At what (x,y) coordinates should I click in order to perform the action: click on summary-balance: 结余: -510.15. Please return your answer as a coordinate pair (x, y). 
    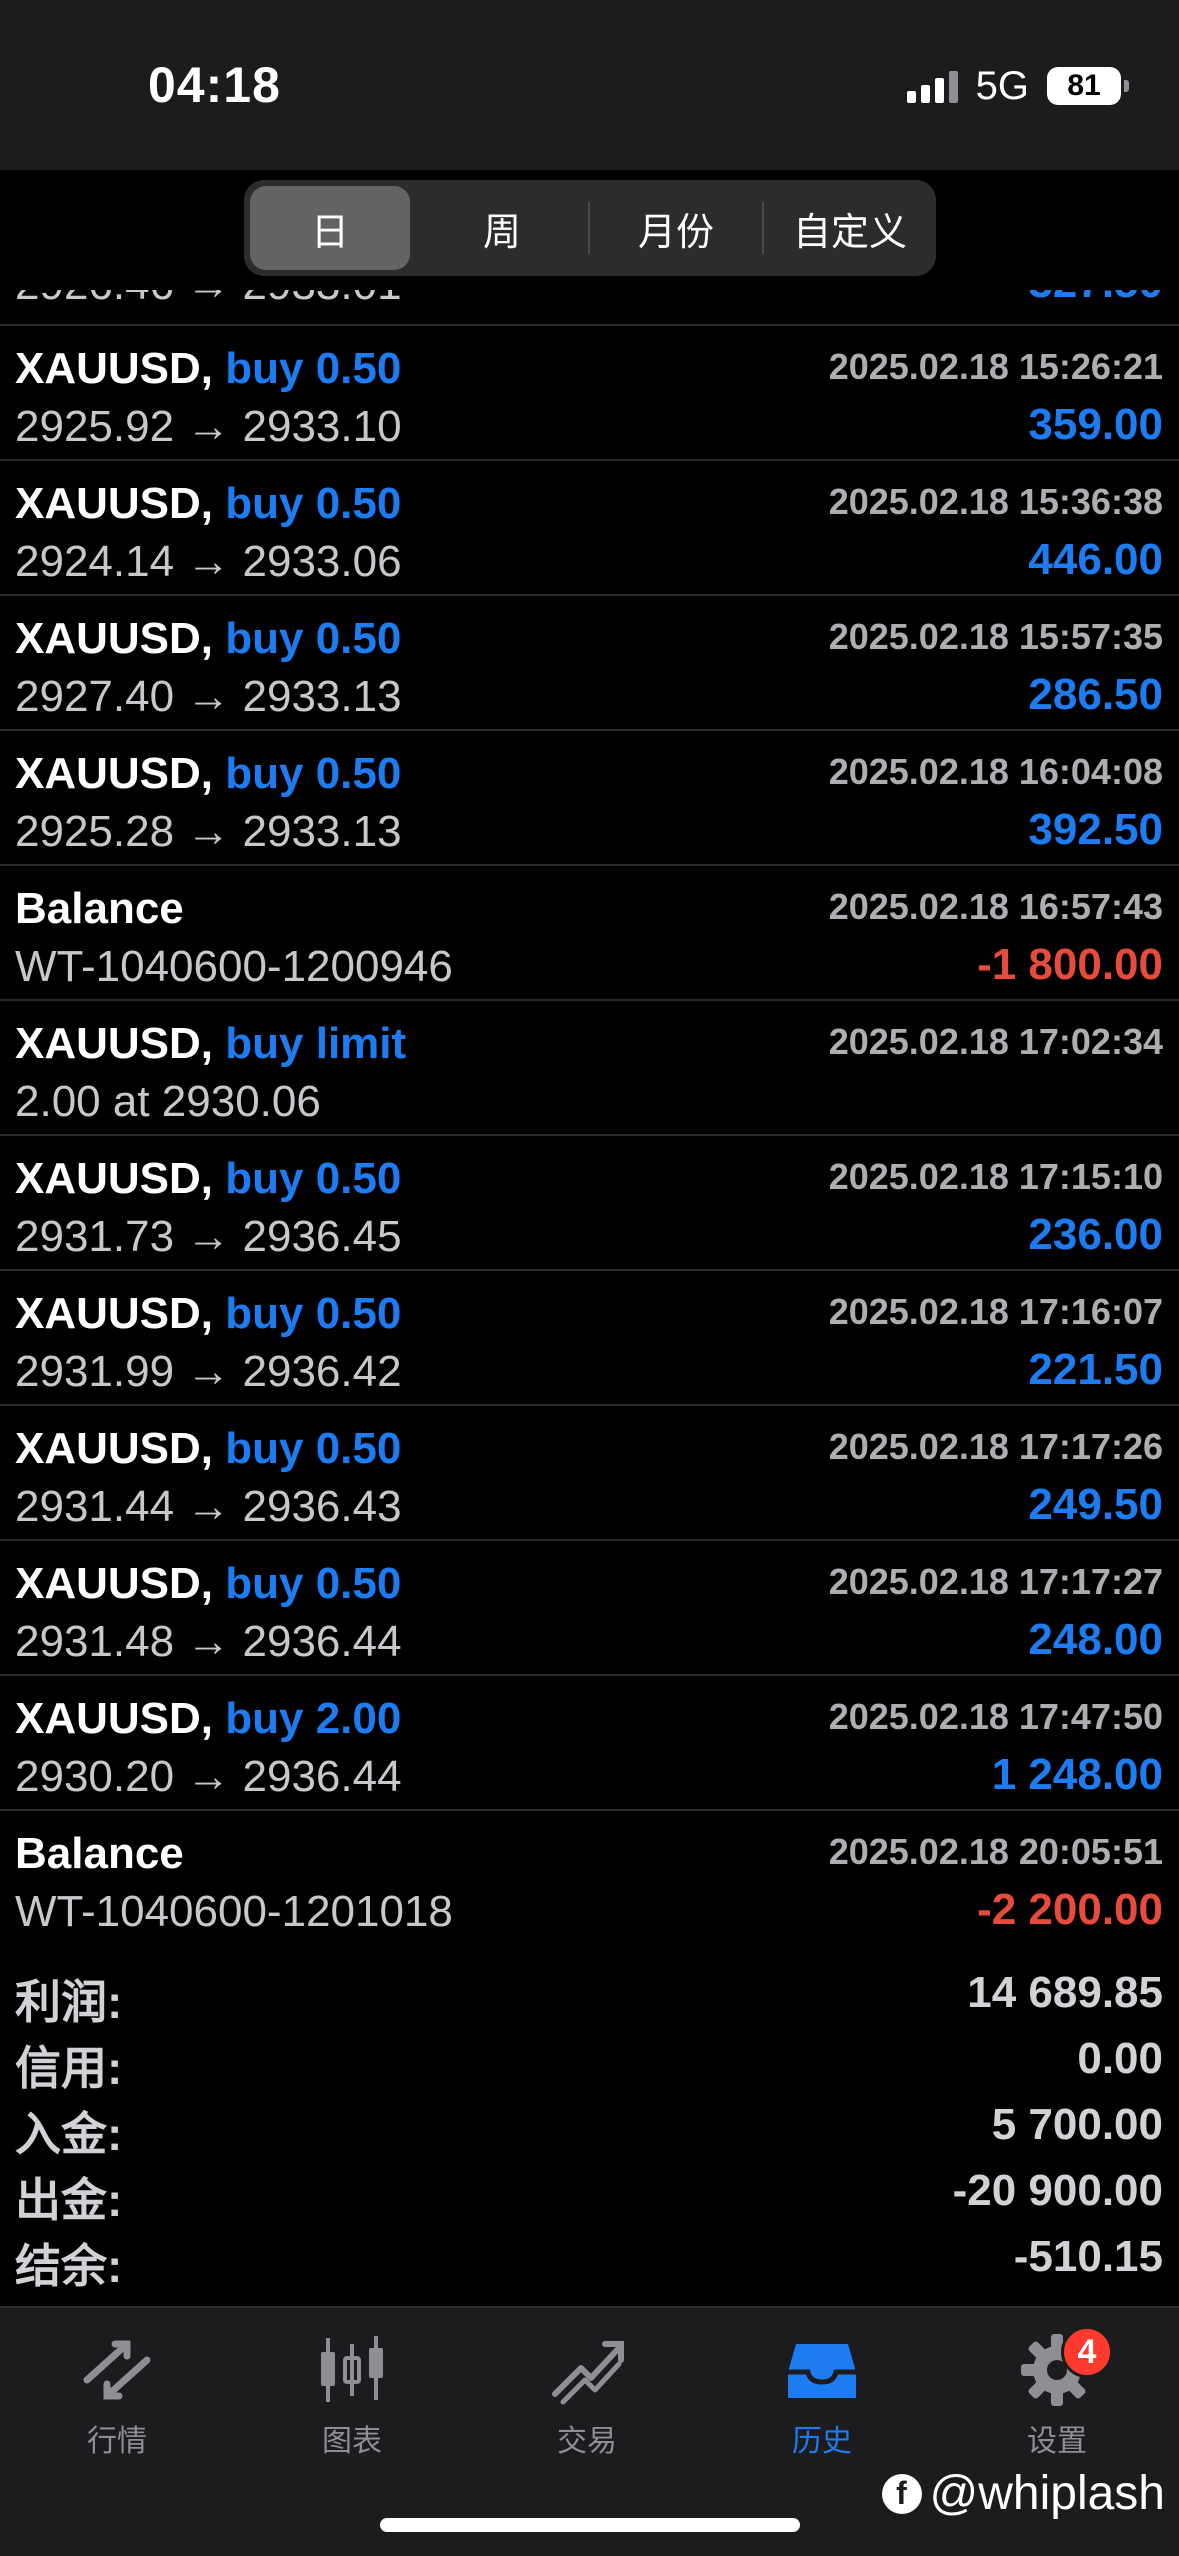
    Looking at the image, I should click on (589, 2259).